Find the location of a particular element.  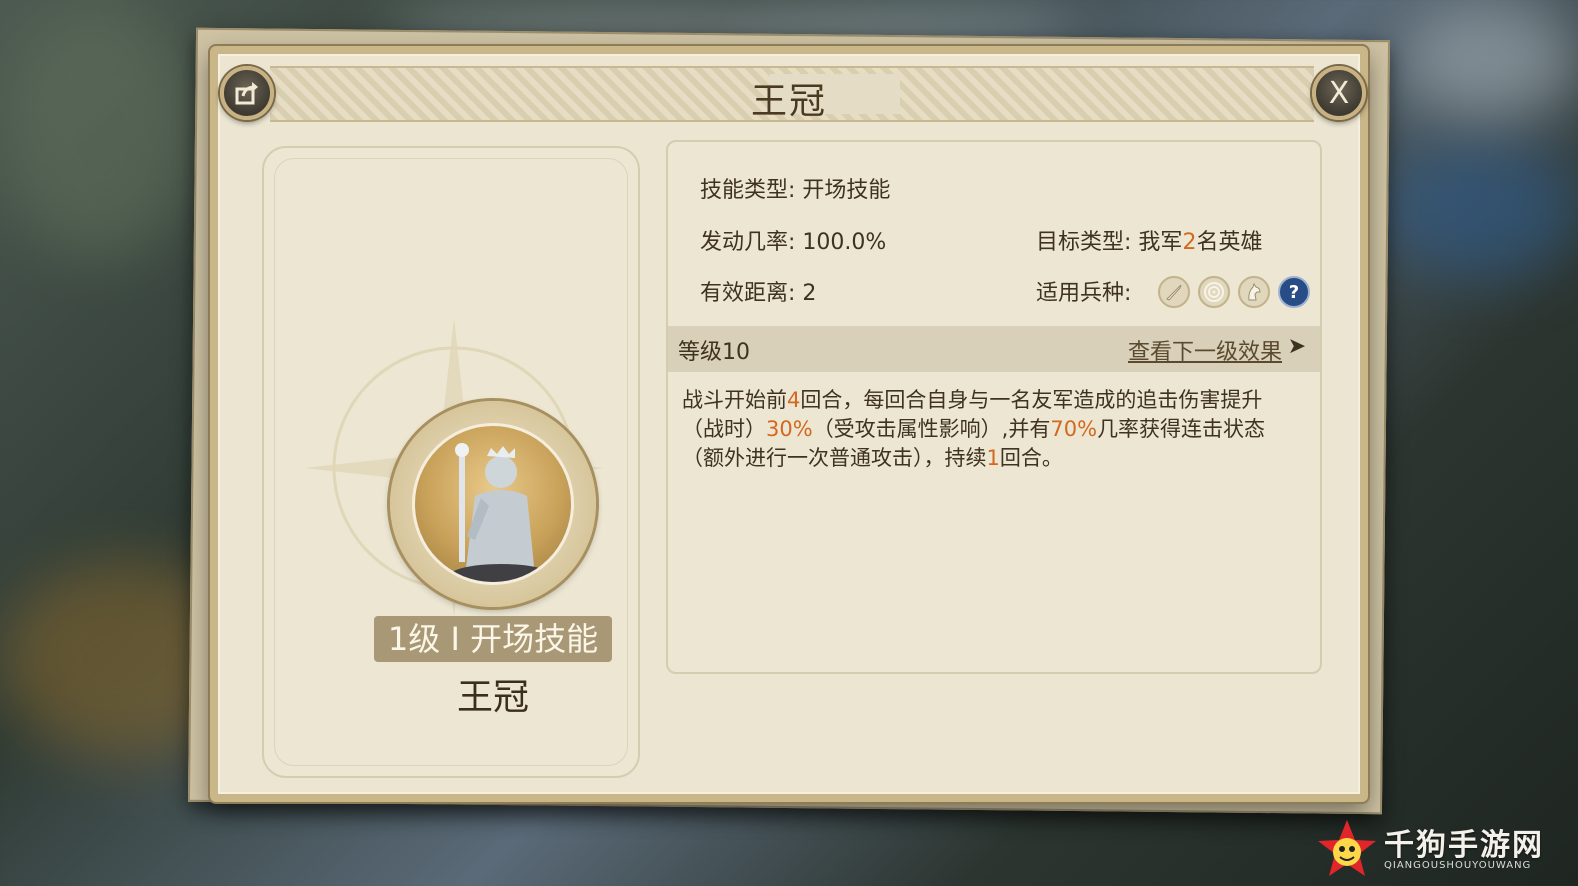

level-bar: 等级10 查看下一级效果 ➤ is located at coordinates (994, 349).